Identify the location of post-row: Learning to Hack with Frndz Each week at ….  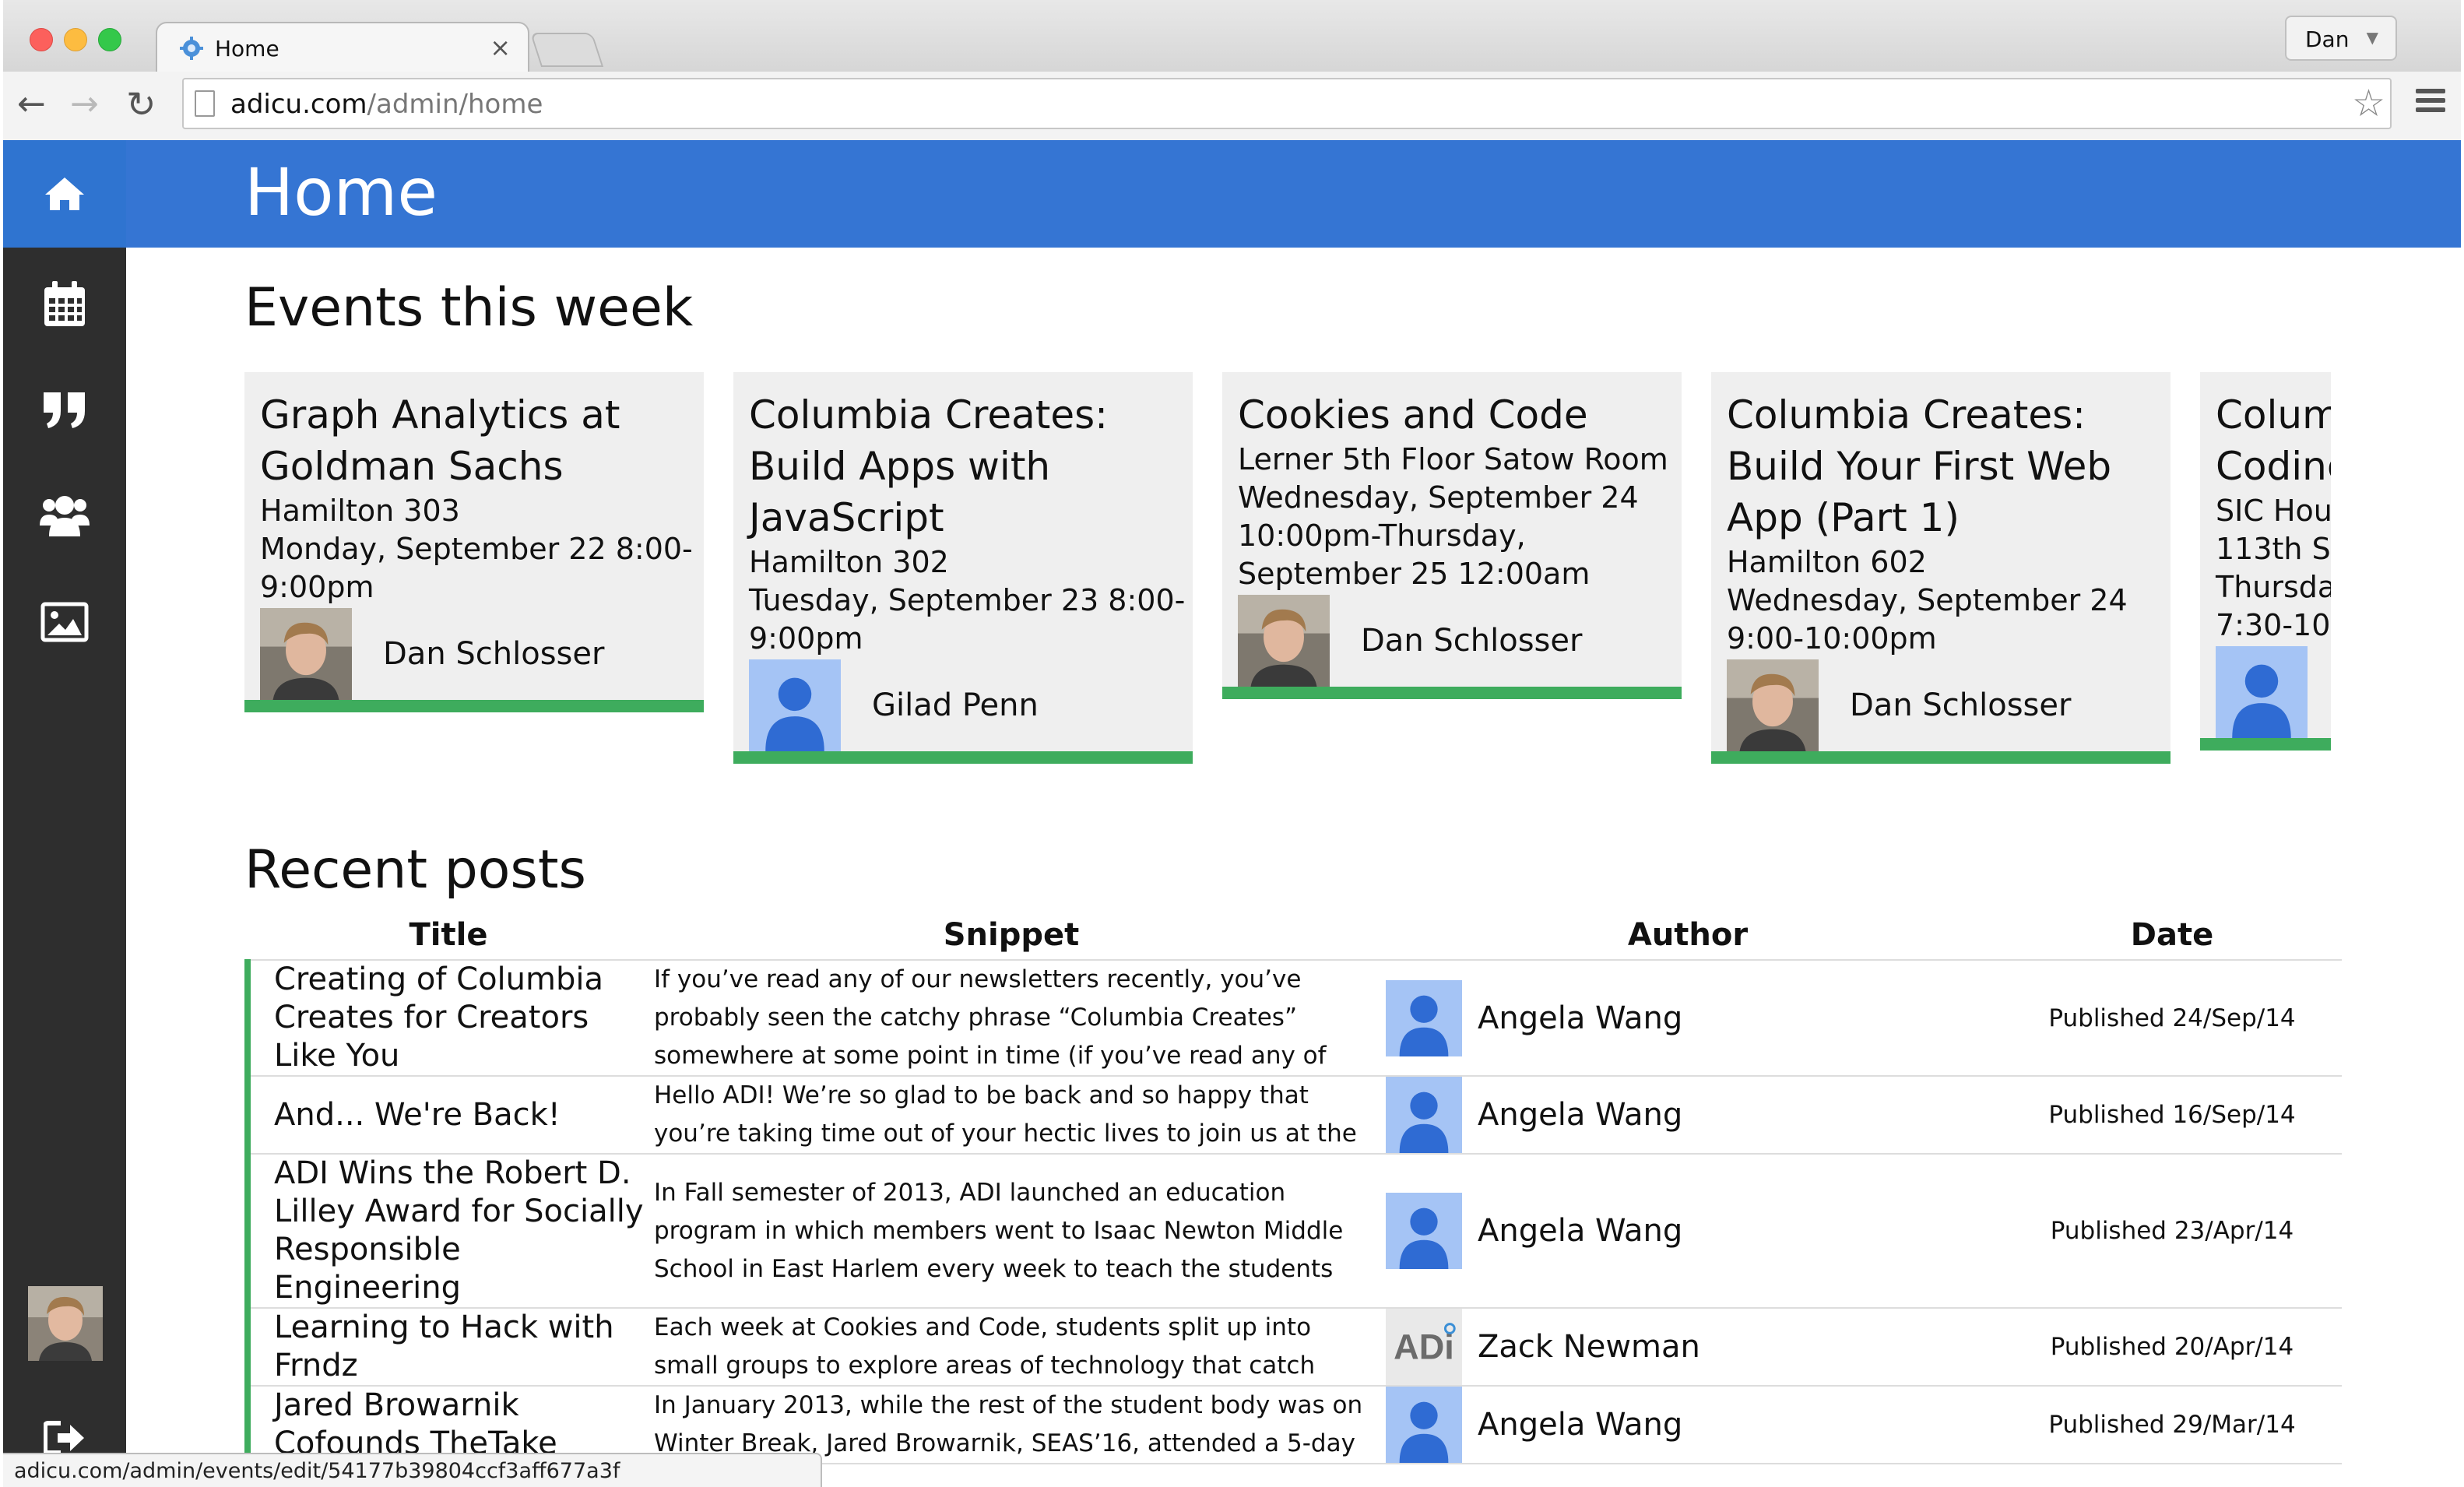
(1293, 1347).